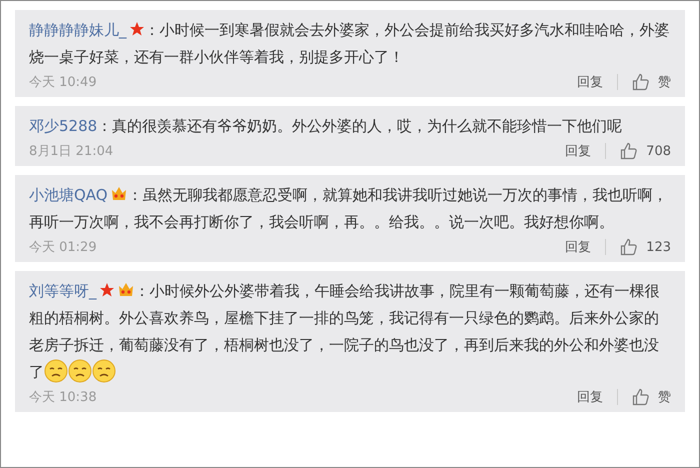 Image resolution: width=700 pixels, height=468 pixels. What do you see at coordinates (77, 30) in the screenshot?
I see `username-link: 静静静静妹儿_` at bounding box center [77, 30].